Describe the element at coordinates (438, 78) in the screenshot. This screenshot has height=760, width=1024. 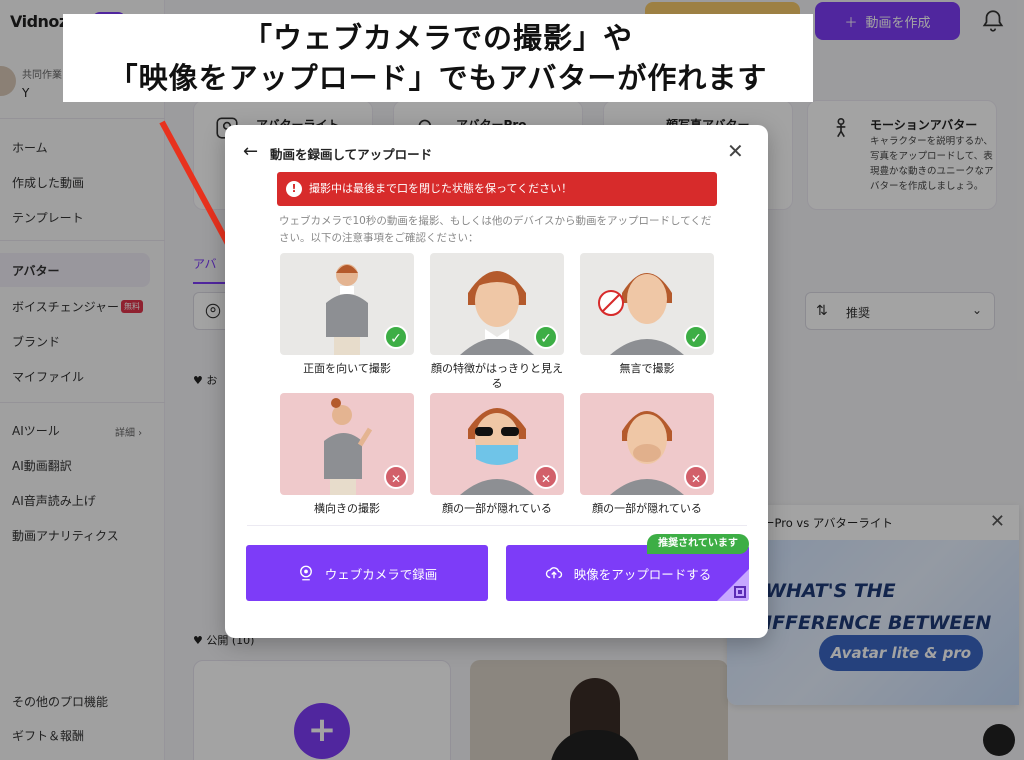
I see `annotation-line-2: 「映像をアップロード」でもアバターが作れます` at that location.